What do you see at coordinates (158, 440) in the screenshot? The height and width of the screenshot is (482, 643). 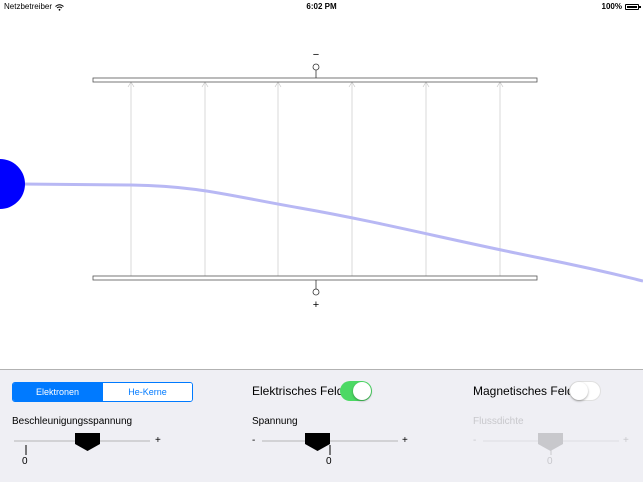 I see `acceleration-plus: +` at bounding box center [158, 440].